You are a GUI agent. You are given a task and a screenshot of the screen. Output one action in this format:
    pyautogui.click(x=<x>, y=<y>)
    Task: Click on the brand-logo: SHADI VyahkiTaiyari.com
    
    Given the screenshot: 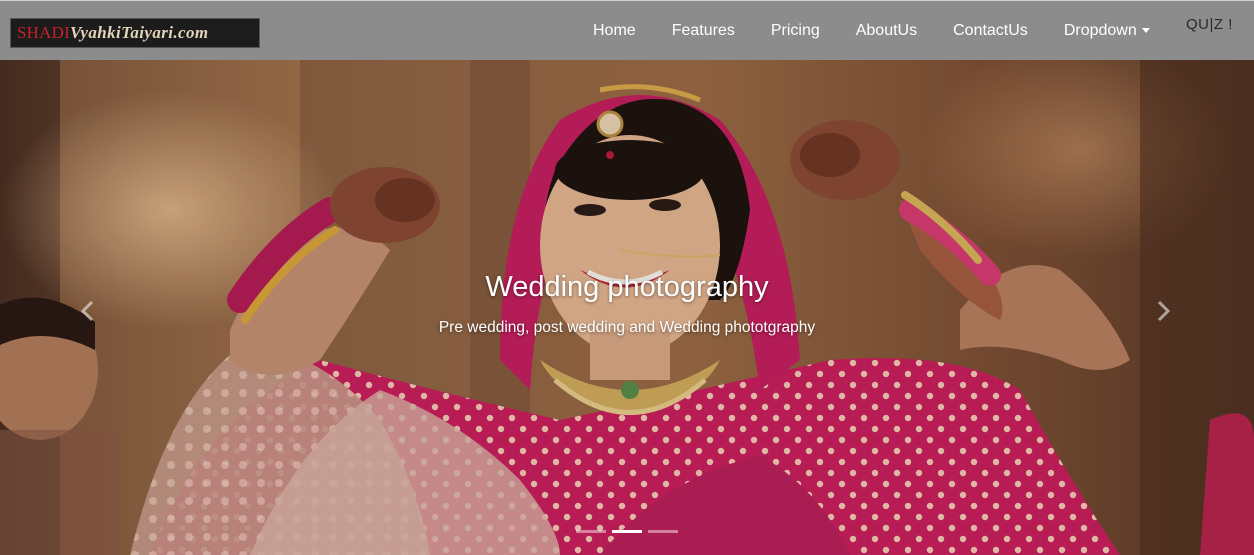 What is the action you would take?
    pyautogui.click(x=135, y=33)
    